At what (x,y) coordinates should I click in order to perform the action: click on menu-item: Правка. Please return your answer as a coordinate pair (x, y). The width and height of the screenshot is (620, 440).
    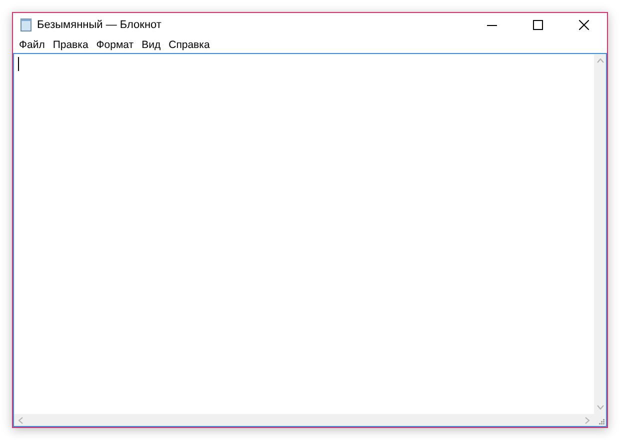
    Looking at the image, I should click on (70, 45).